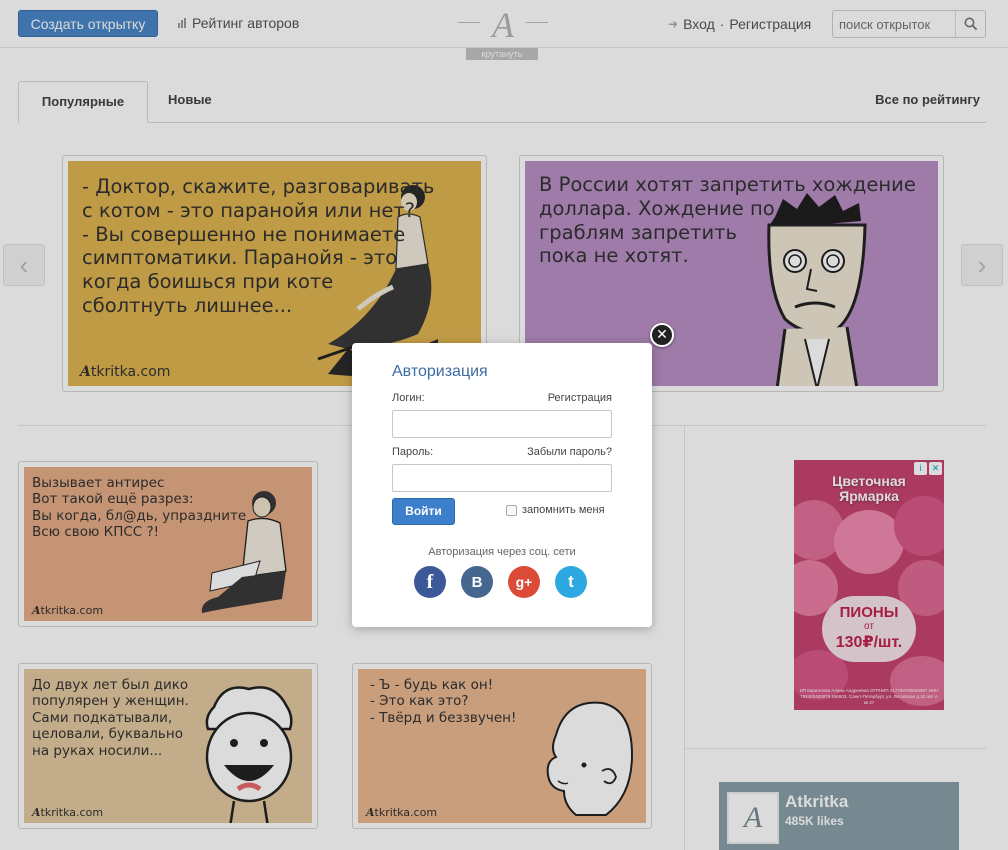 The height and width of the screenshot is (850, 1008). I want to click on facebook-login-button: f, so click(430, 582).